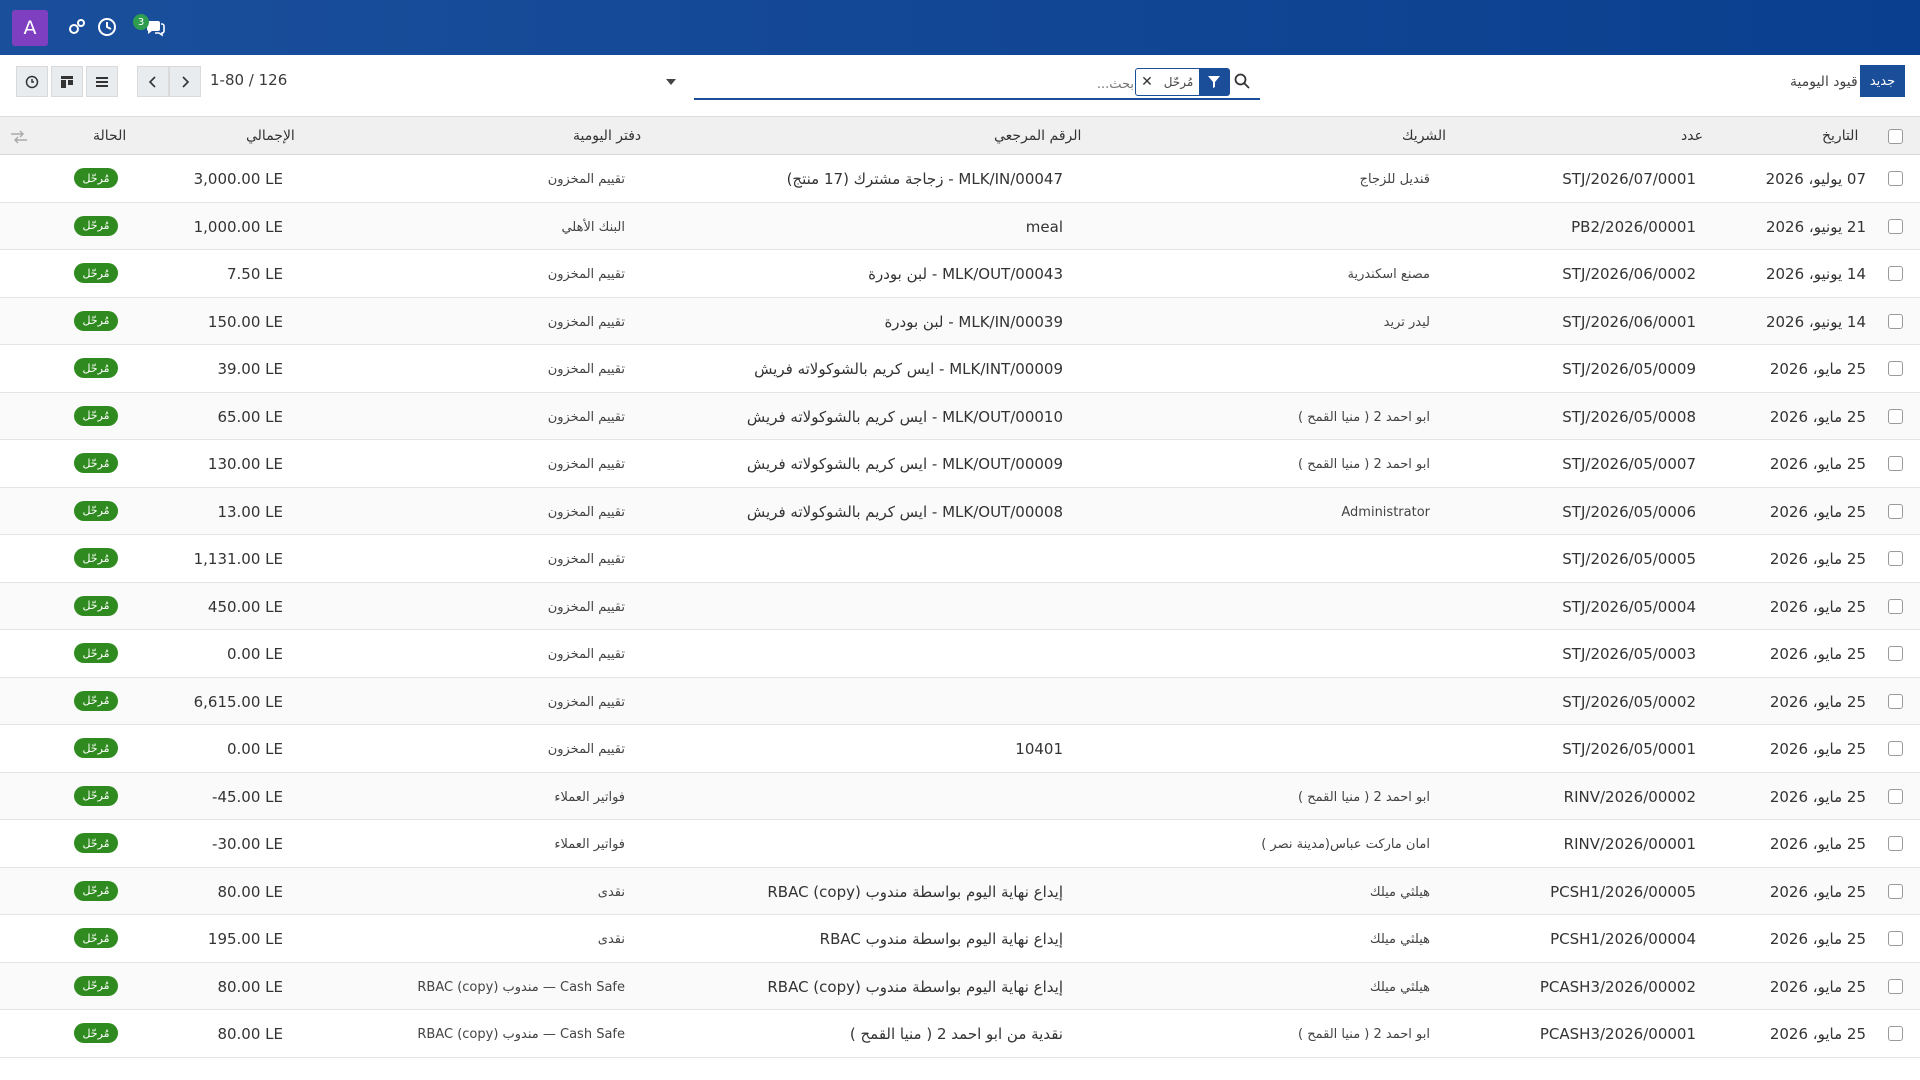  What do you see at coordinates (1243, 82) in the screenshot?
I see `search-icon` at bounding box center [1243, 82].